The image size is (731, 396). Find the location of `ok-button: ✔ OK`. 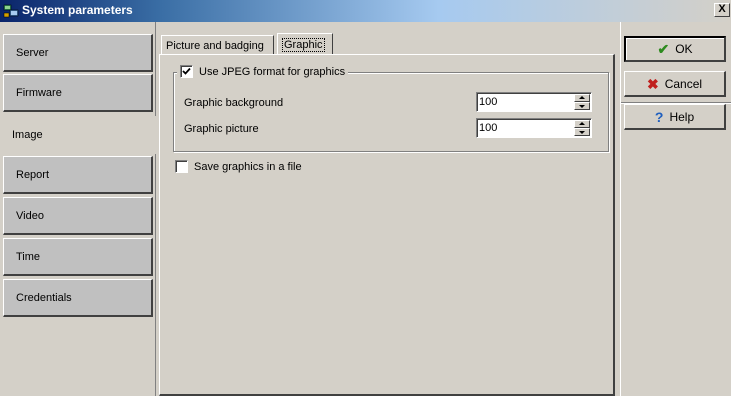

ok-button: ✔ OK is located at coordinates (675, 49).